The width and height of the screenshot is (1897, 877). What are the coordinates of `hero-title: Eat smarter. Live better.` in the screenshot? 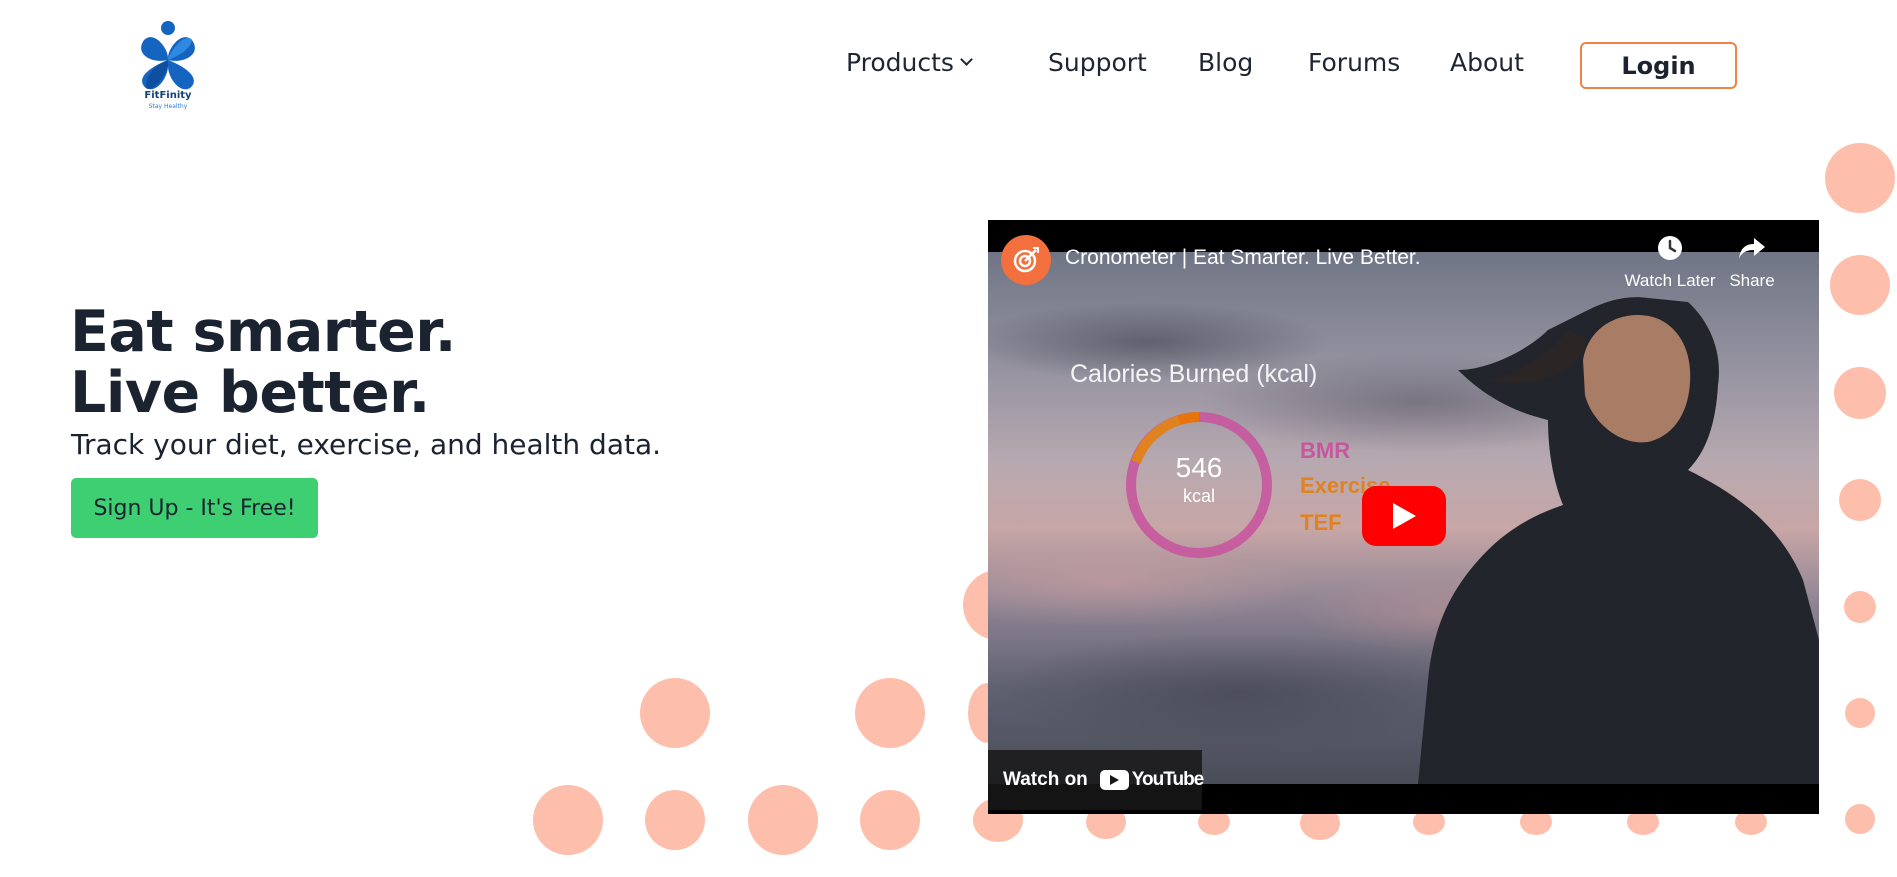 It's located at (263, 363).